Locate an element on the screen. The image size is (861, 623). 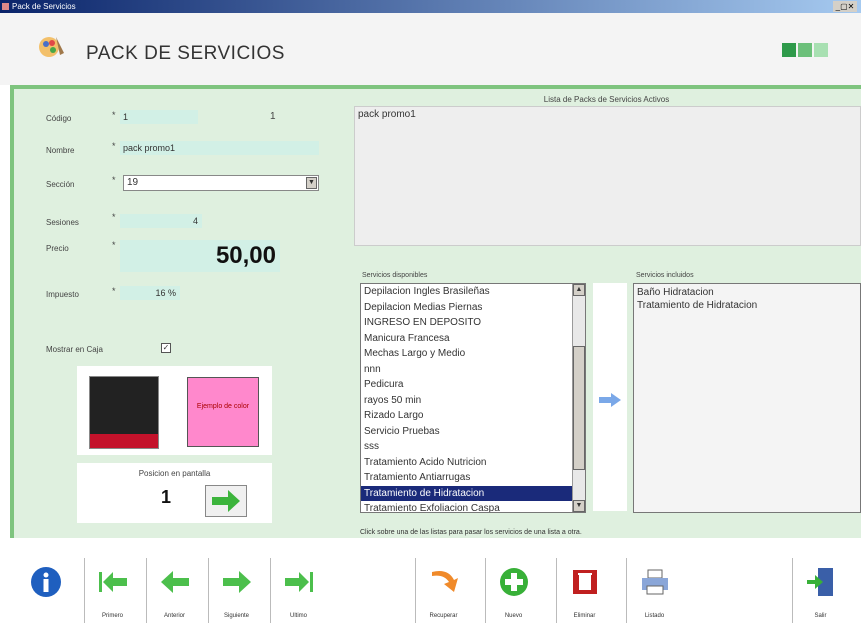
list-item: Tratamiento Acido Nutricion is located at coordinates (473, 463).